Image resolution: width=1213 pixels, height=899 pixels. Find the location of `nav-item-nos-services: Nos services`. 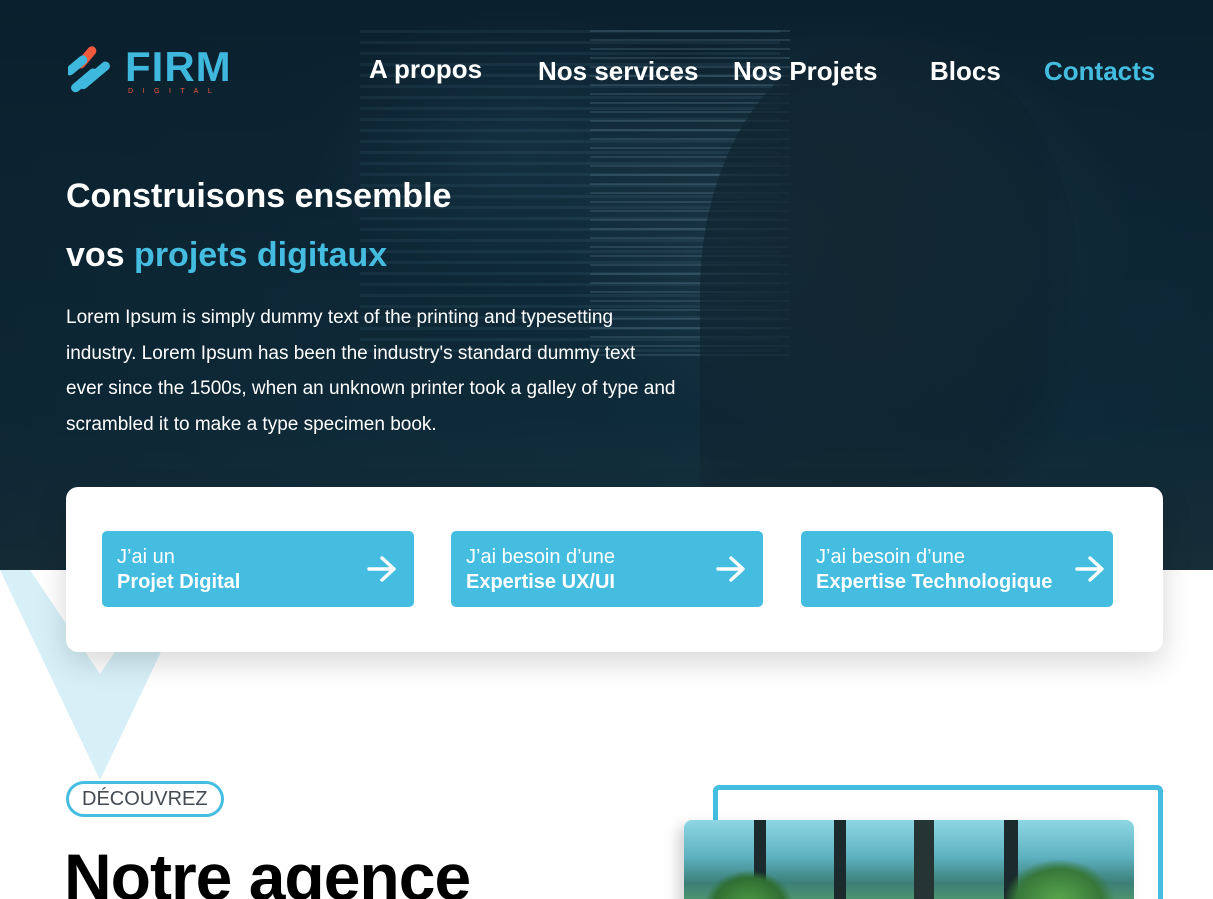

nav-item-nos-services: Nos services is located at coordinates (618, 71).